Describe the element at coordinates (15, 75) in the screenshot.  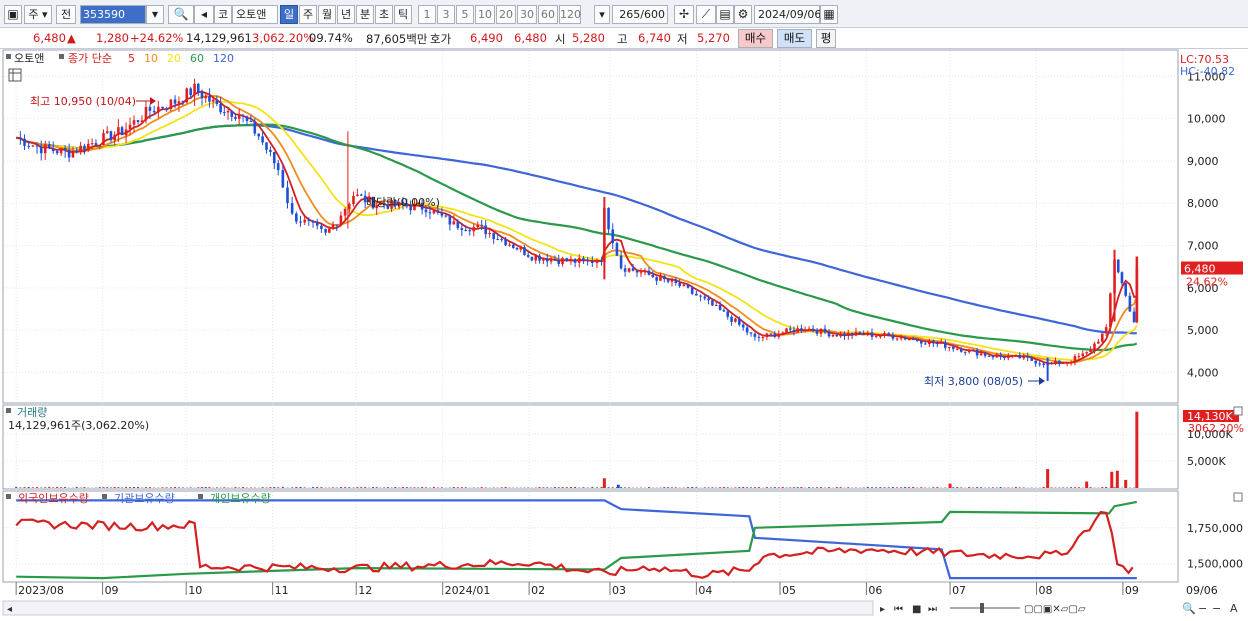
I see `table-icon` at that location.